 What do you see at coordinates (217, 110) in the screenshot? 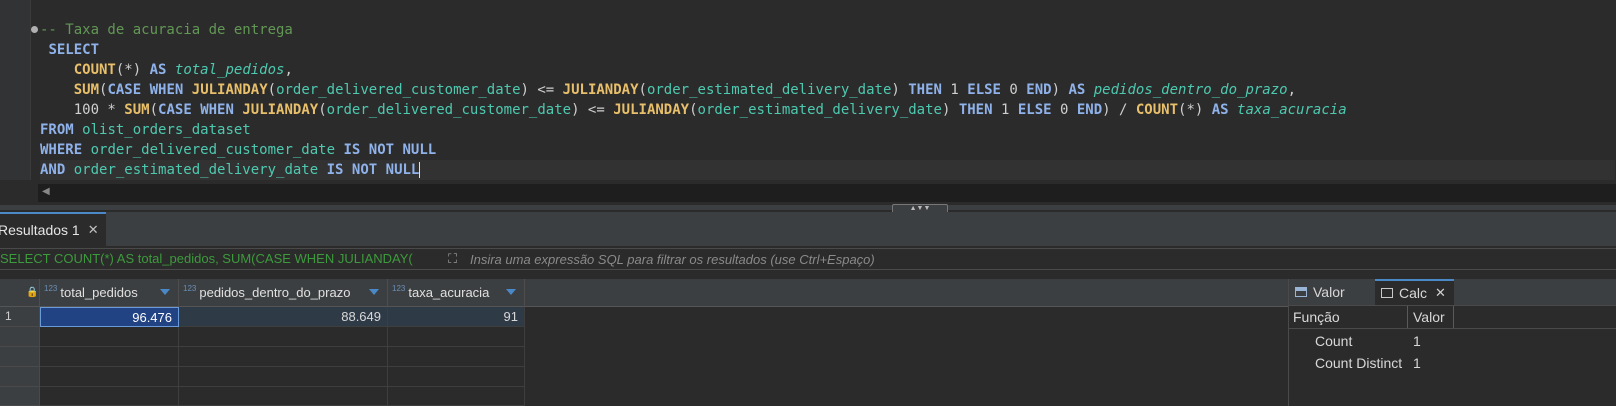
I see `code-token: WHEN` at bounding box center [217, 110].